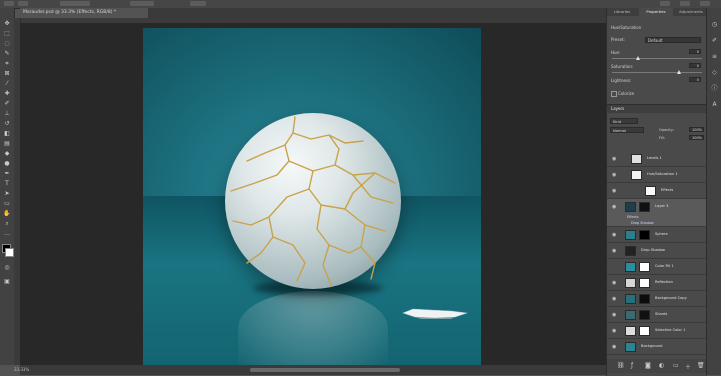 The image size is (721, 376). Describe the element at coordinates (7, 203) in the screenshot. I see `shape-tool-icon: ▭` at that location.